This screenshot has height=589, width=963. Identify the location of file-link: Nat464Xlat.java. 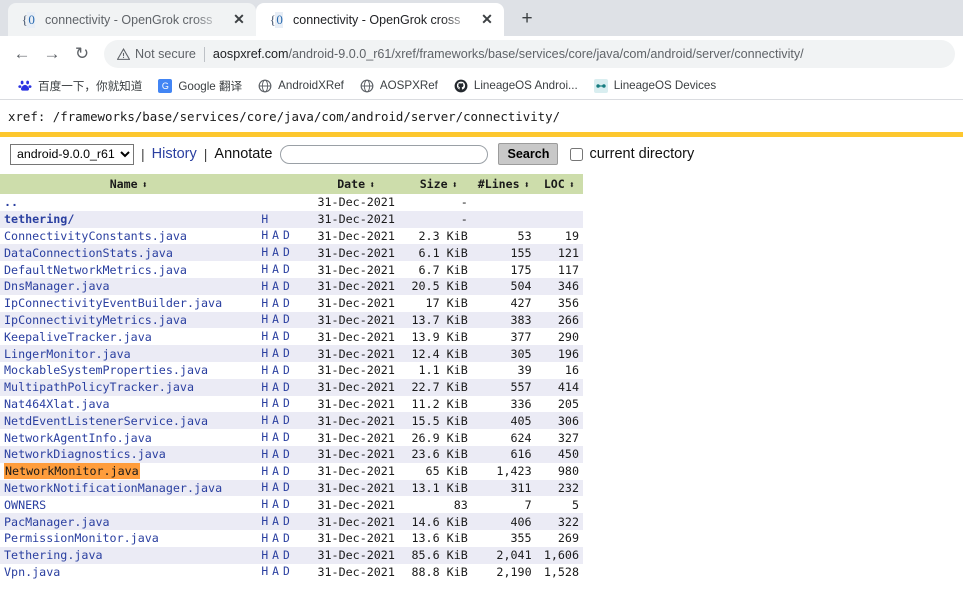
(57, 404).